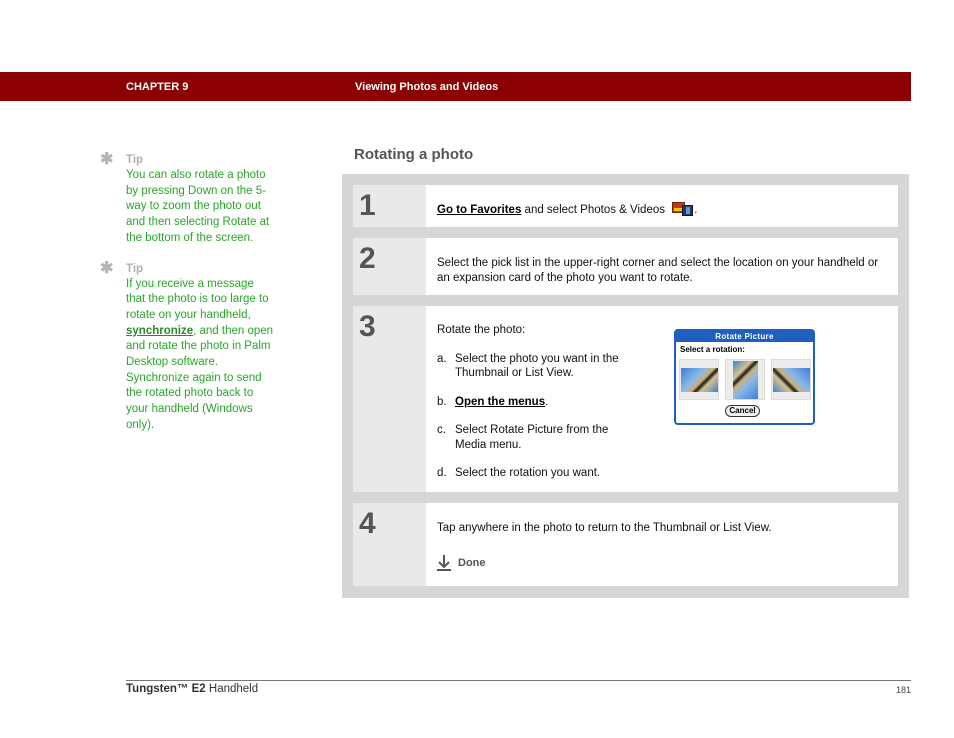 The width and height of the screenshot is (954, 738). Describe the element at coordinates (593, 210) in the screenshot. I see `step-text: and select Photos & Videos` at that location.